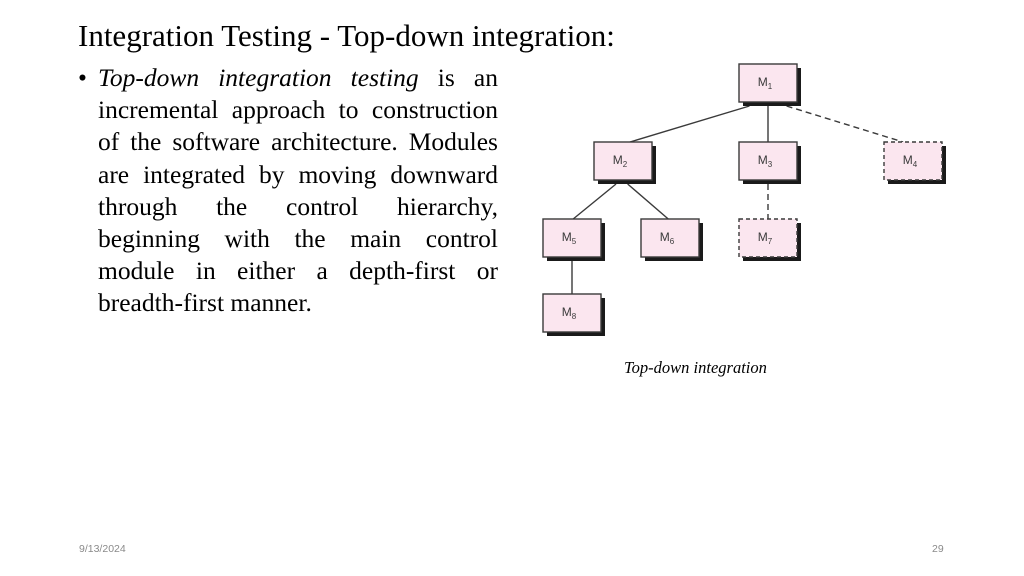 The width and height of the screenshot is (1024, 576). Describe the element at coordinates (573, 239) in the screenshot. I see `module-node-m5: M5` at that location.